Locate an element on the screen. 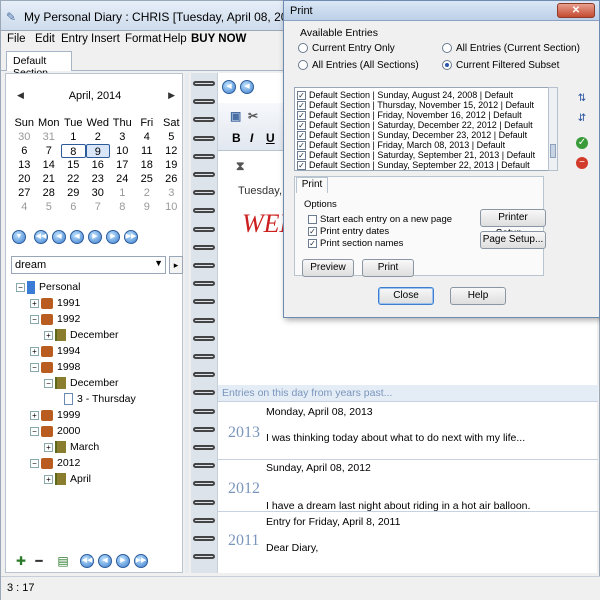 The height and width of the screenshot is (600, 600). calendar-day: 14 is located at coordinates (49, 165).